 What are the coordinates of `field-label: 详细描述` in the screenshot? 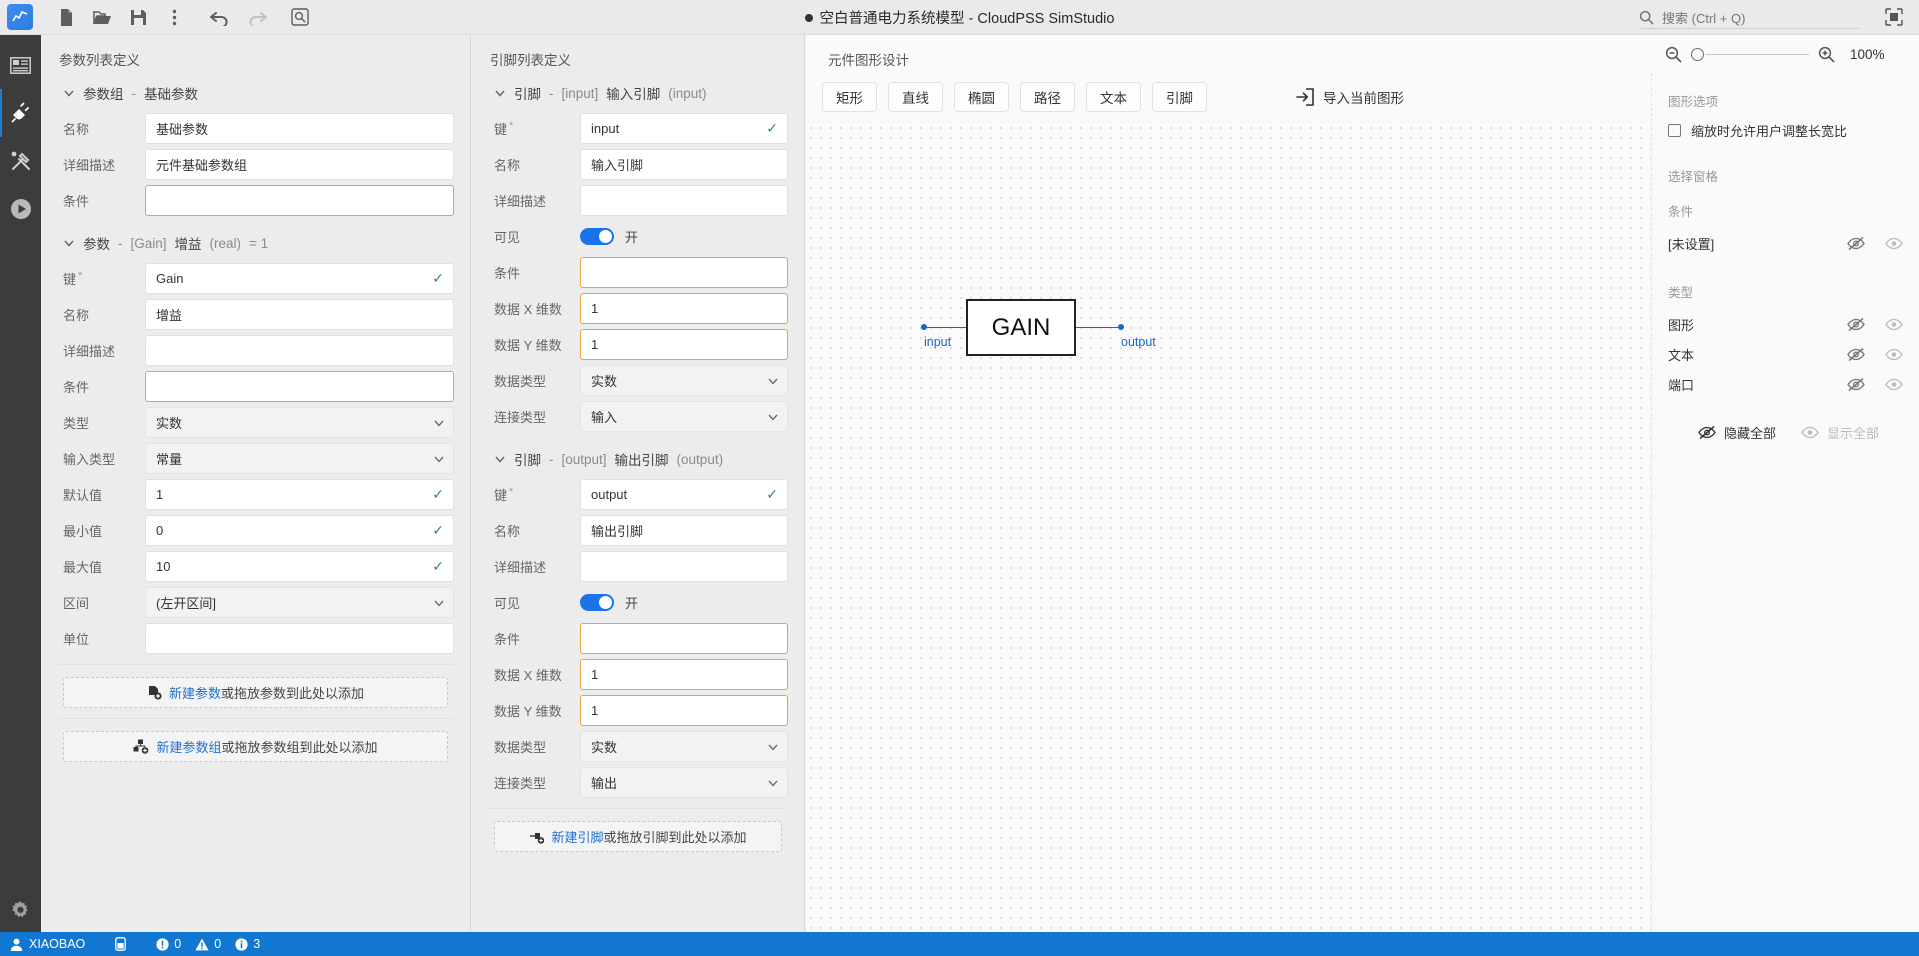 It's located at (89, 351).